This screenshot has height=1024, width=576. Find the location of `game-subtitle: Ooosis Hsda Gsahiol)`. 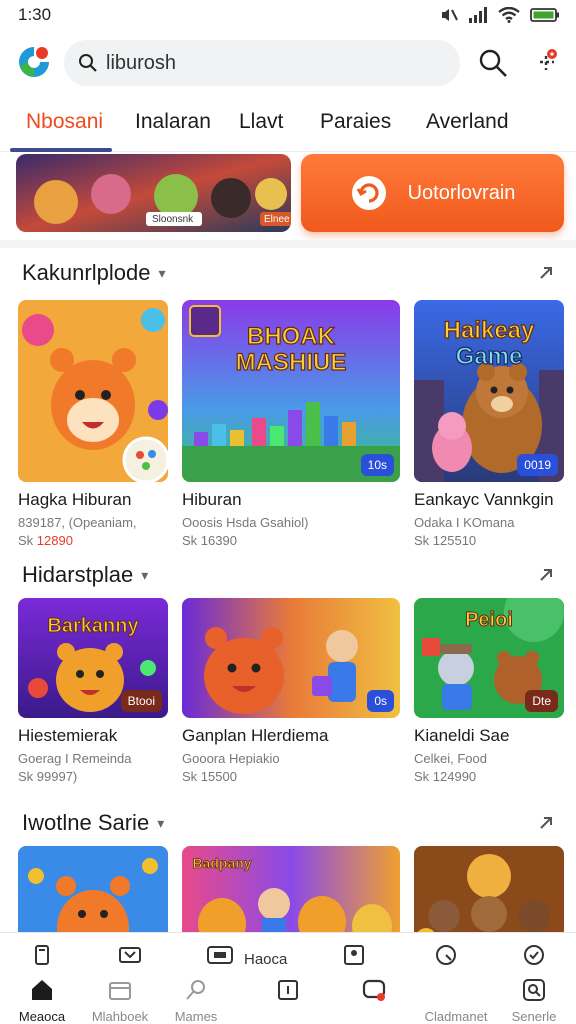

game-subtitle: Ooosis Hsda Gsahiol) is located at coordinates (245, 522).